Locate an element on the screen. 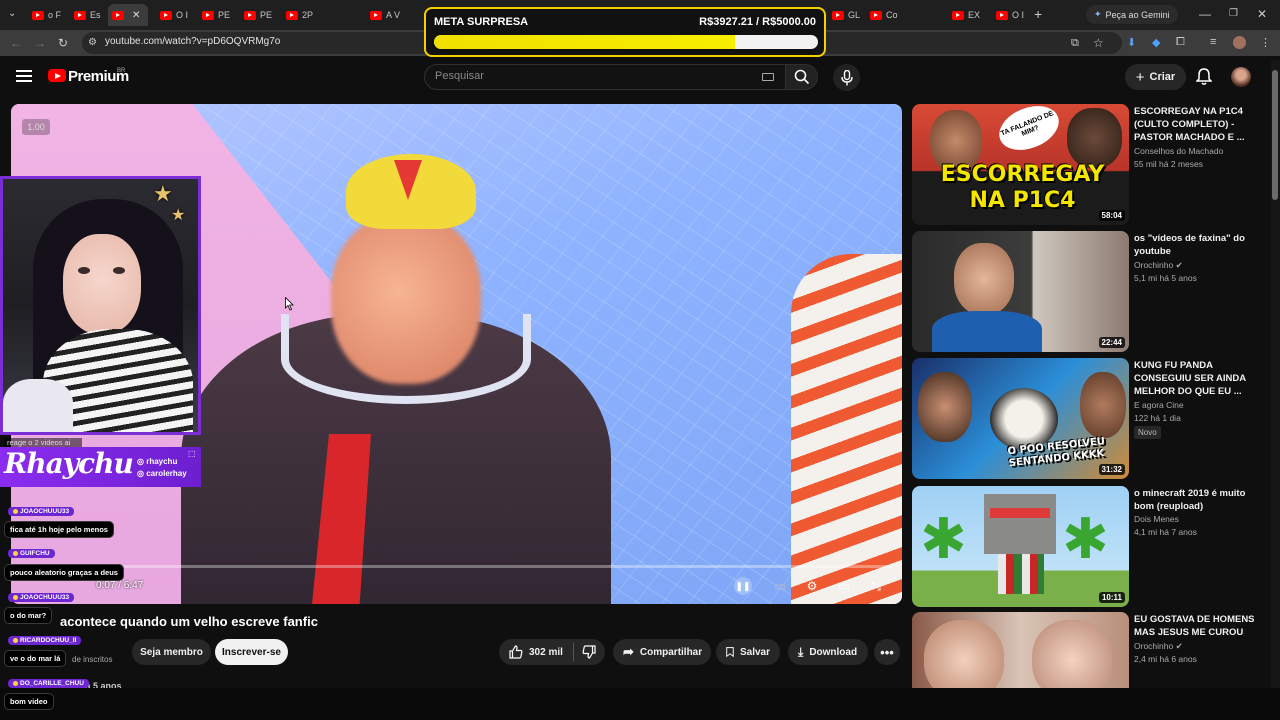 The height and width of the screenshot is (720, 1280). account-avatar is located at coordinates (1241, 77).